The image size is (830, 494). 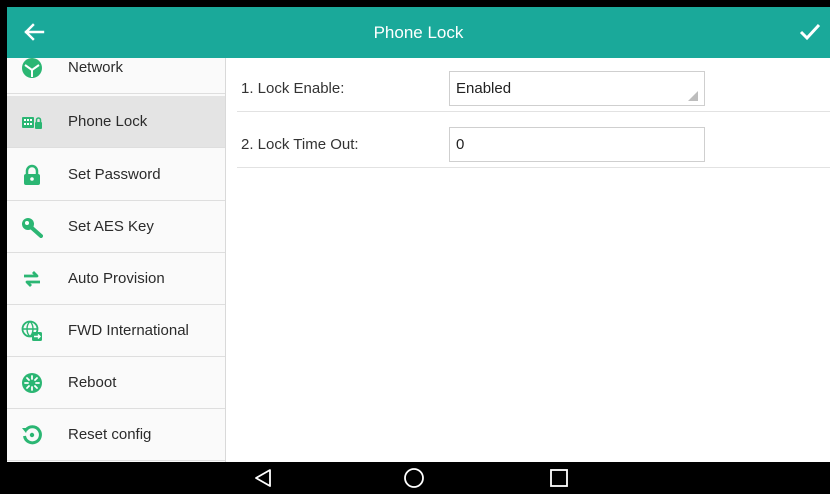 What do you see at coordinates (92, 382) in the screenshot?
I see `sidebar-item-label: Reboot` at bounding box center [92, 382].